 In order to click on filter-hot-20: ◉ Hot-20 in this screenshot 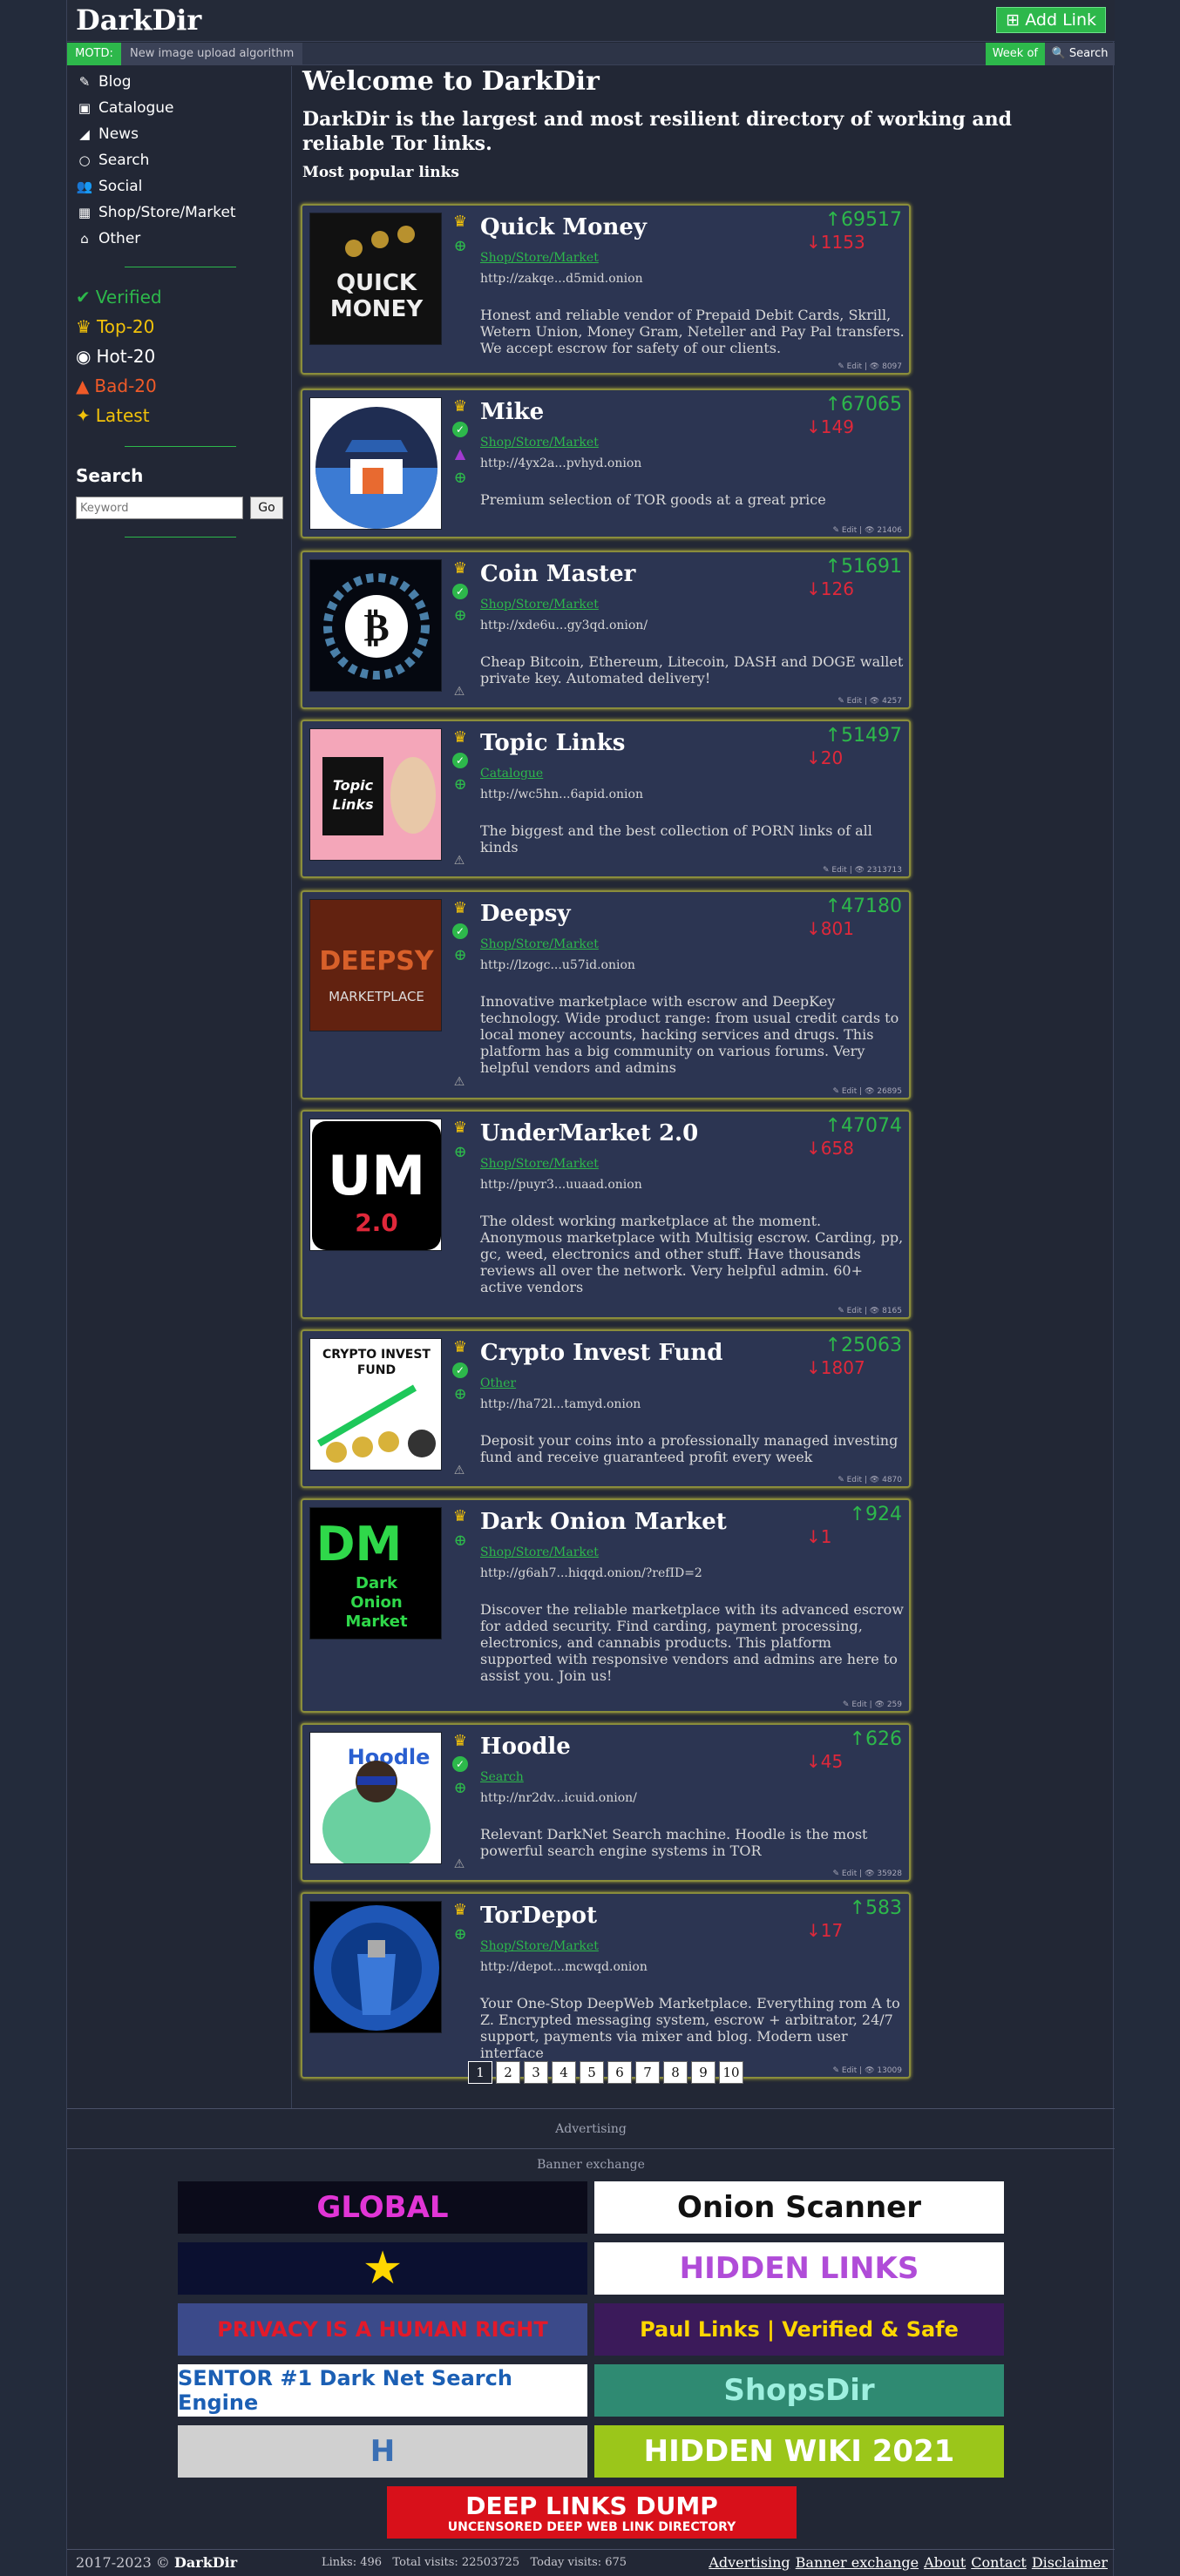, I will do `click(115, 356)`.